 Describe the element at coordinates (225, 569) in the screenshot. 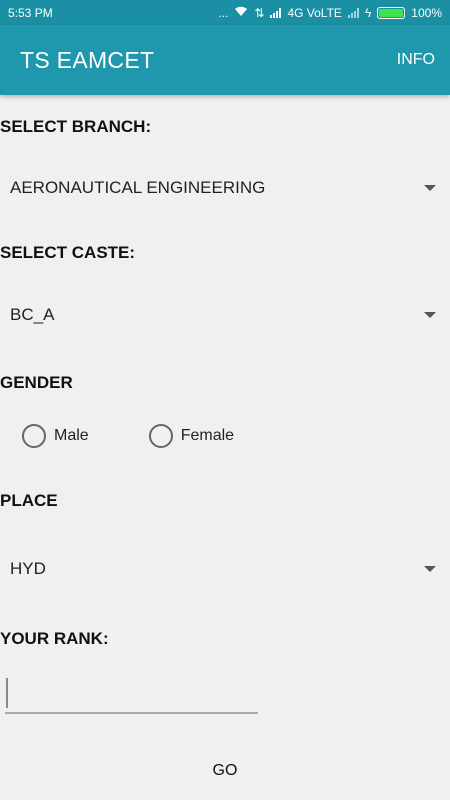

I see `place-spinner: HYD` at that location.